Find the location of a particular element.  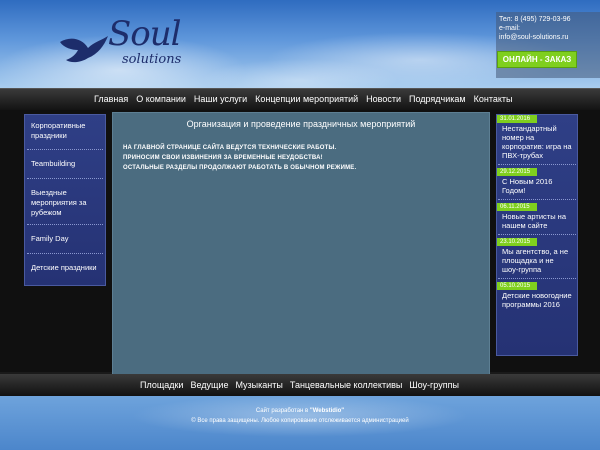

sidebar-item-abroad: Выездные мероприятия за рубежом is located at coordinates (65, 202).